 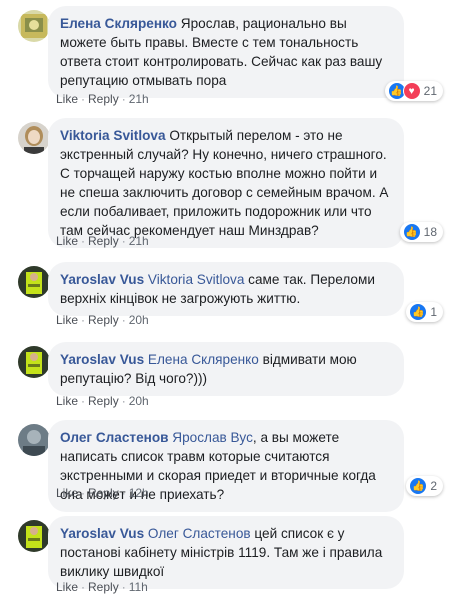 I want to click on mention-link: Viktoria Svitlova, so click(x=196, y=279).